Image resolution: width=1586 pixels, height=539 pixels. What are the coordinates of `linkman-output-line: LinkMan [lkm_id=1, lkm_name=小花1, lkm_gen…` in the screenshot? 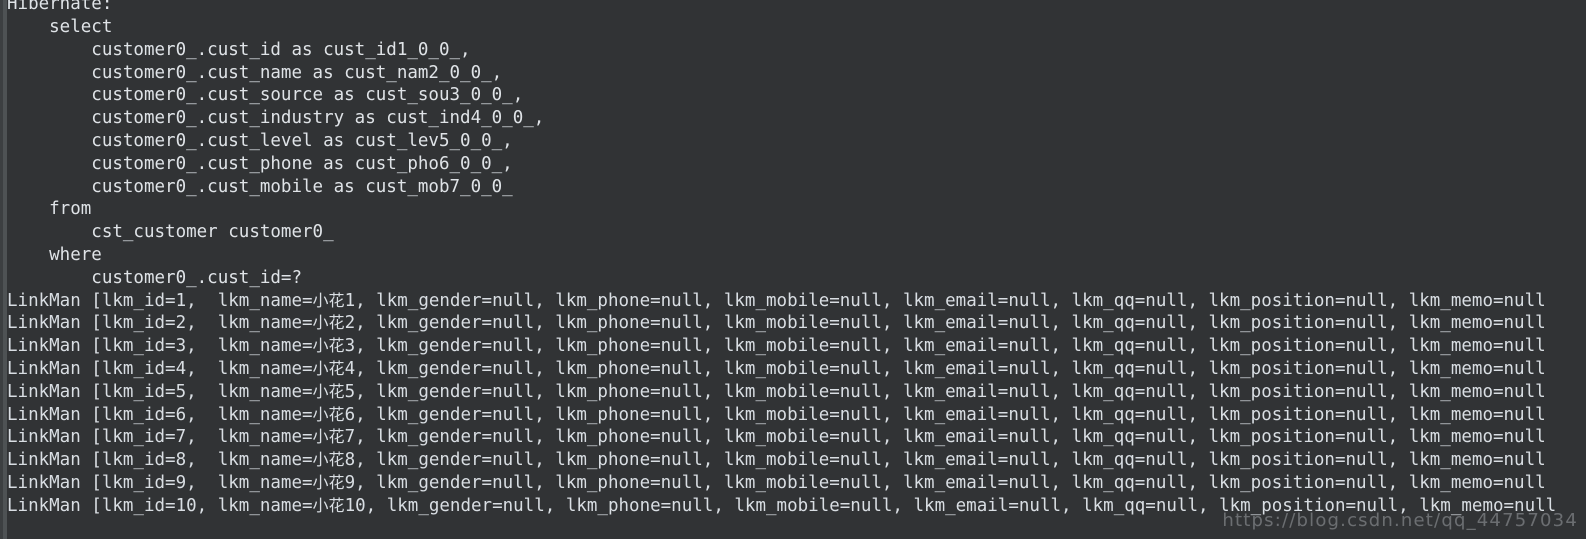 It's located at (796, 301).